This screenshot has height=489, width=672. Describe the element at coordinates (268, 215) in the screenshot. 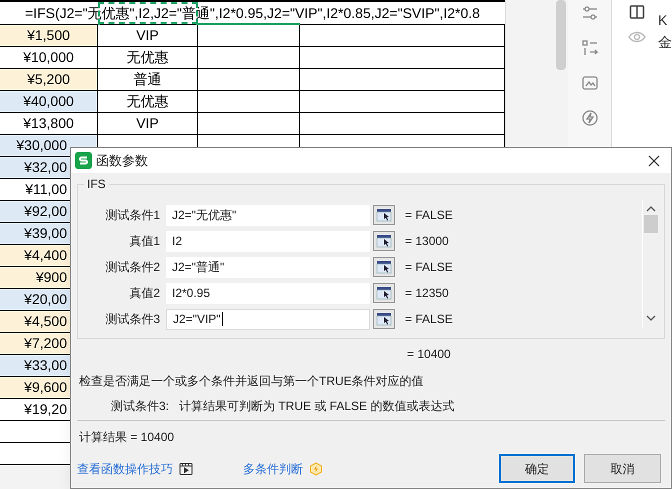

I see `param-input: J2="无优惠"` at that location.